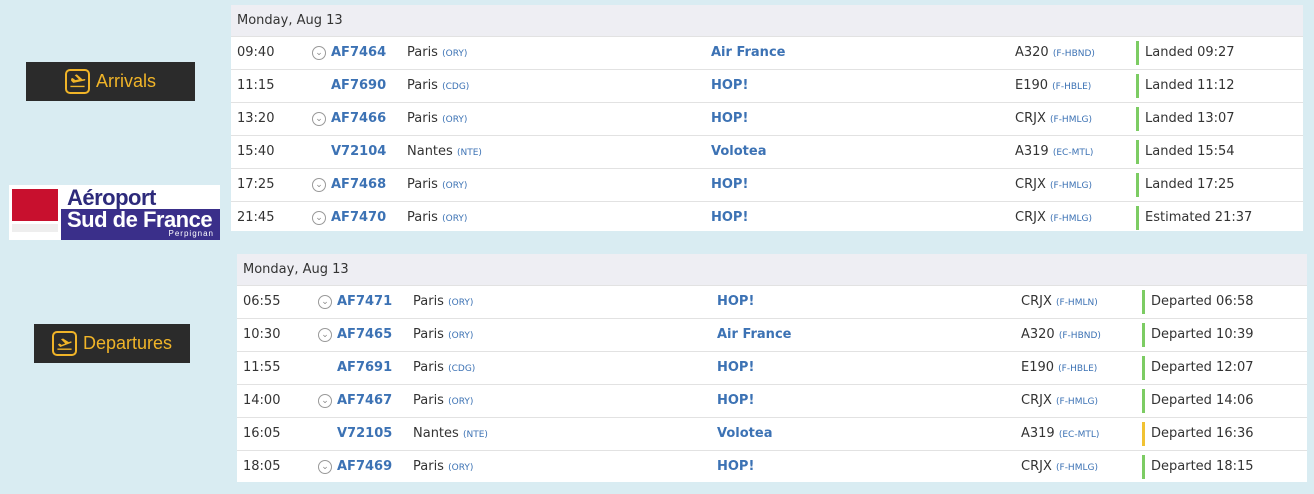 The width and height of the screenshot is (1314, 494). What do you see at coordinates (358, 152) in the screenshot?
I see `flight-number-link: V72104` at bounding box center [358, 152].